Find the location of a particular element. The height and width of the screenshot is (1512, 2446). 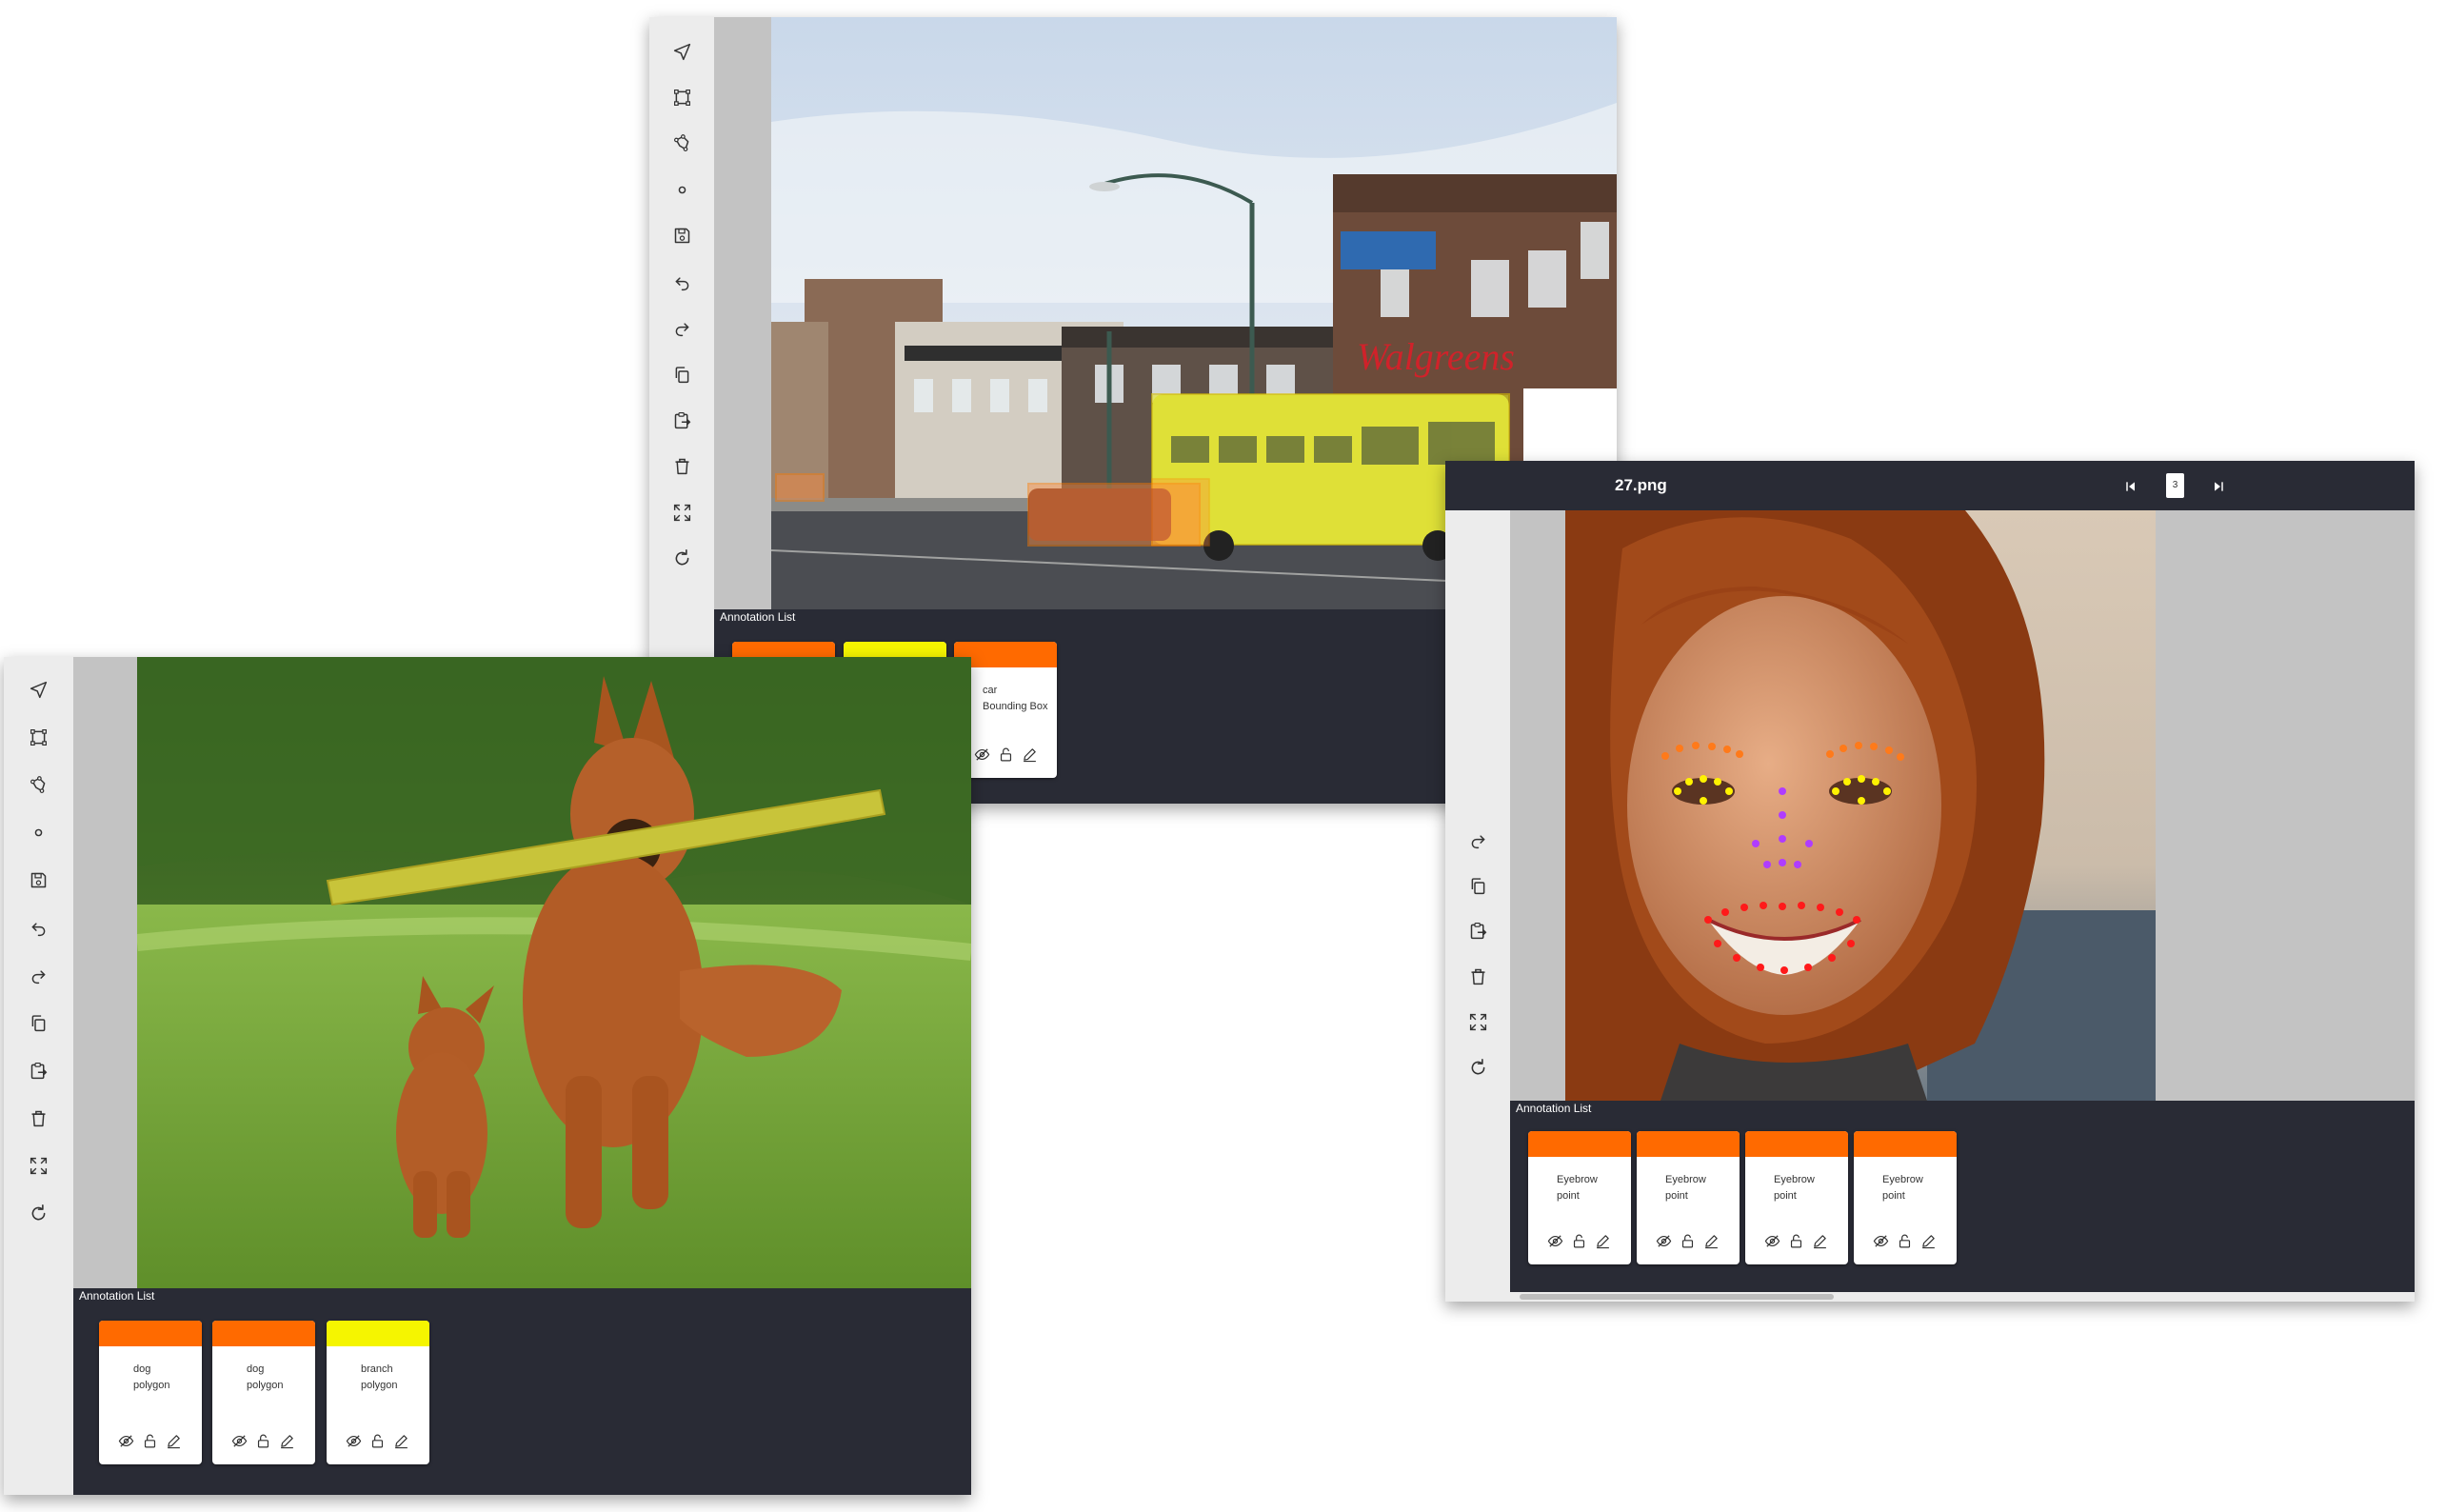

annotation-card: branch polygon is located at coordinates (378, 1392).